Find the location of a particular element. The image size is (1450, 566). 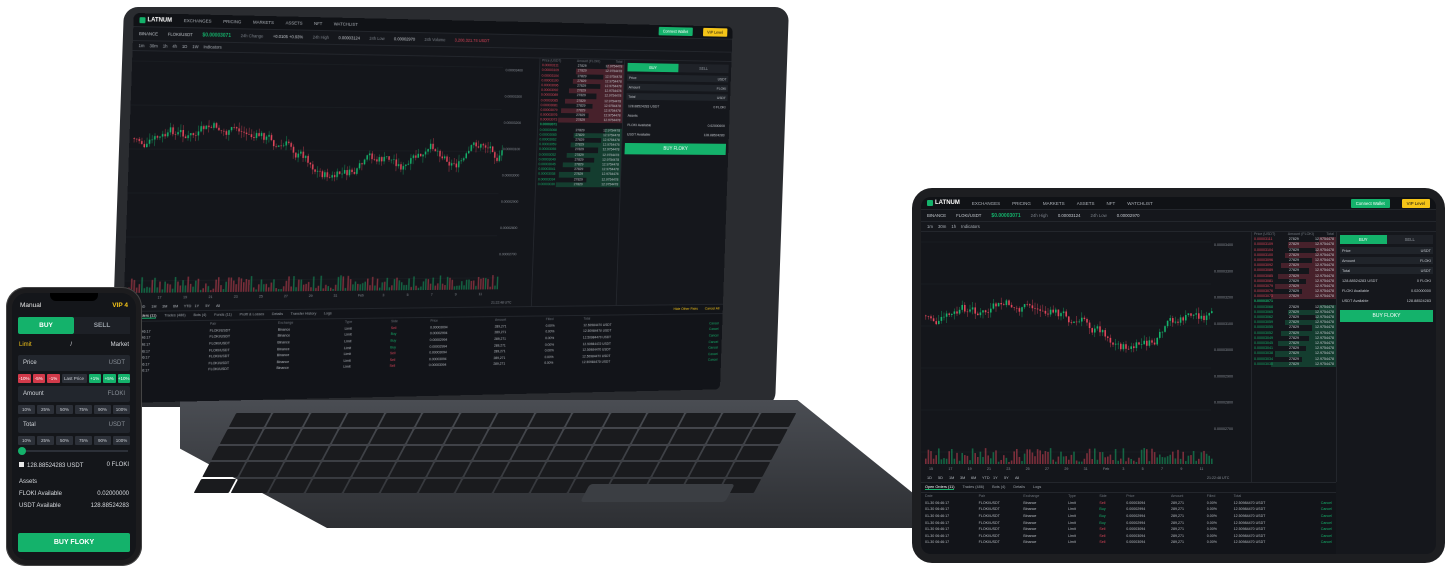

range-button-3m: 3M is located at coordinates (164, 306).